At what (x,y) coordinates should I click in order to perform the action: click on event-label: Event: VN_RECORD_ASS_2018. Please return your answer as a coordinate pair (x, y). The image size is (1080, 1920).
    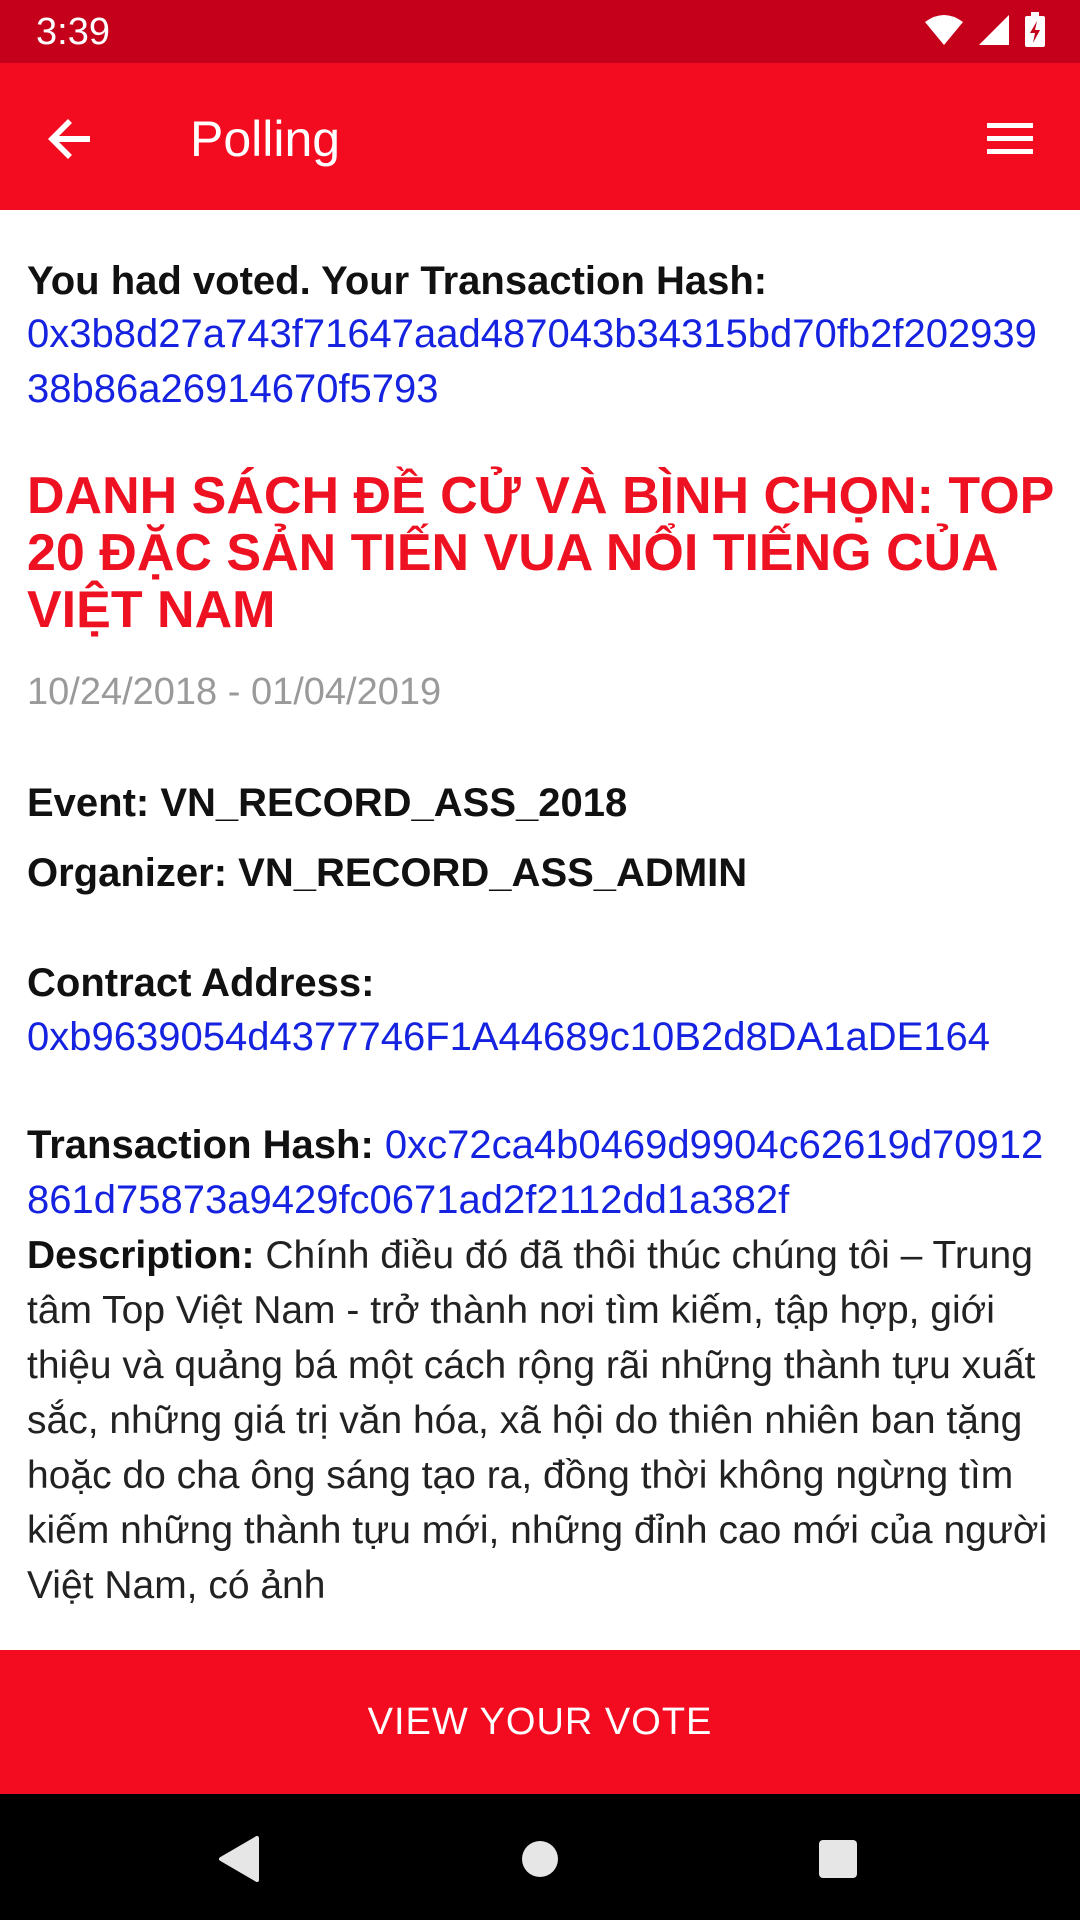
    Looking at the image, I should click on (327, 803).